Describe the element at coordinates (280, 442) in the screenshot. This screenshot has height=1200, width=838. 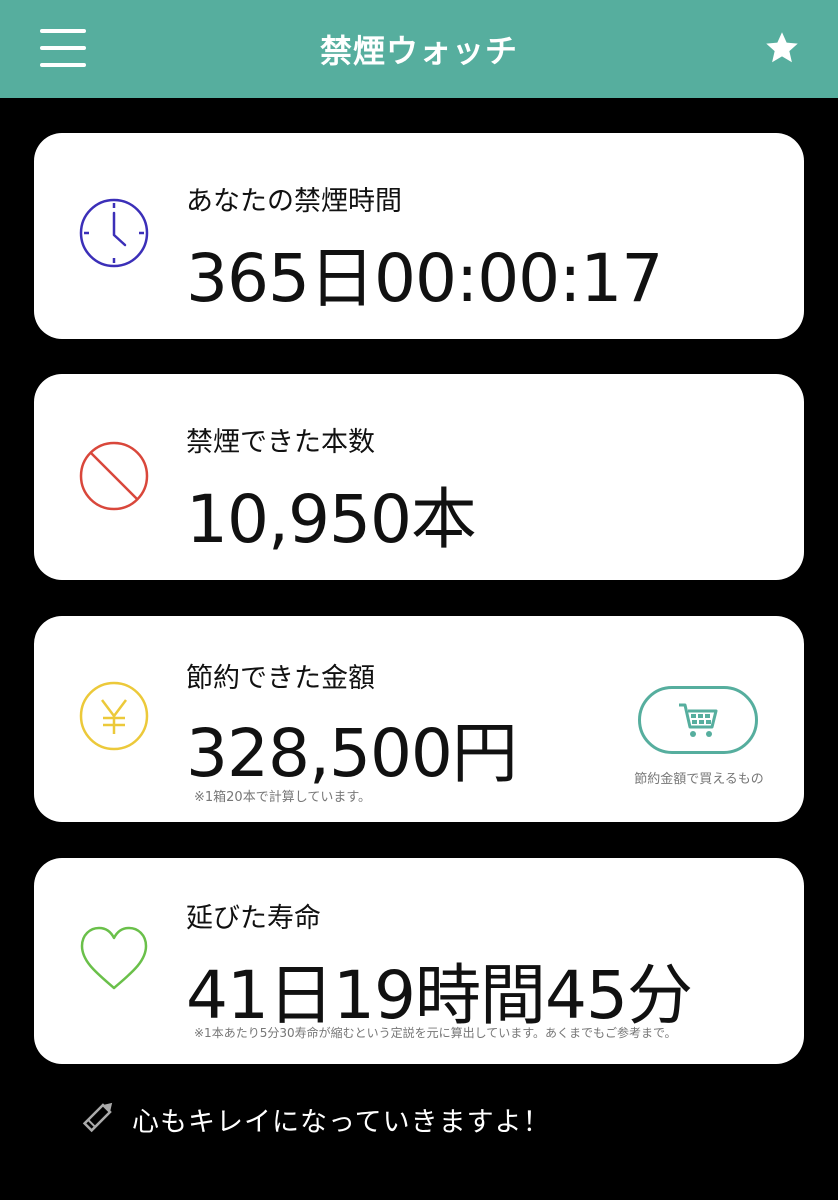
I see `cigarettes-label: 禁煙できた本数` at that location.